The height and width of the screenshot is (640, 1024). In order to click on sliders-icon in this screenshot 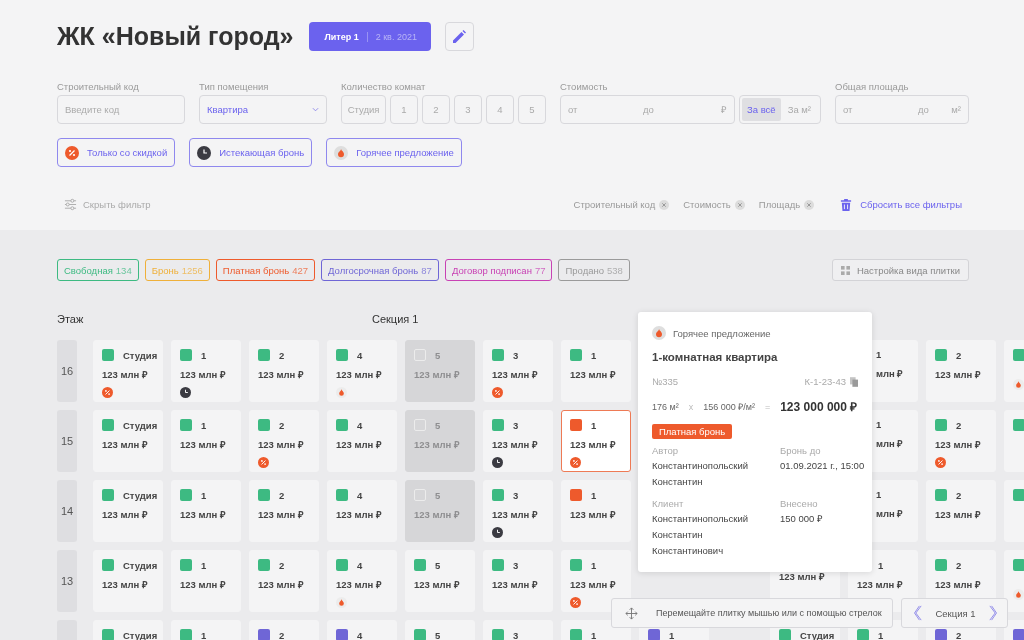, I will do `click(70, 204)`.